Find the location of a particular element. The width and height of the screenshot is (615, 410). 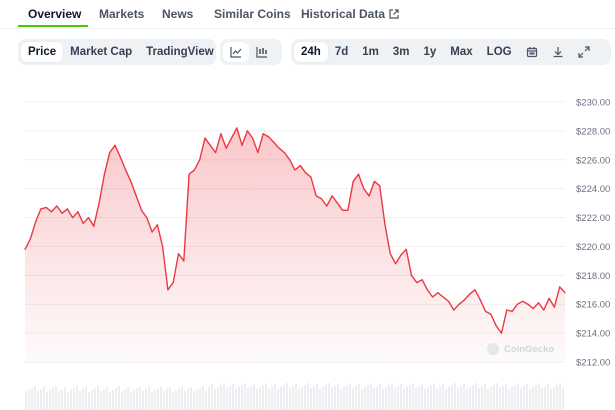

tab-overview: Overview is located at coordinates (54, 14).